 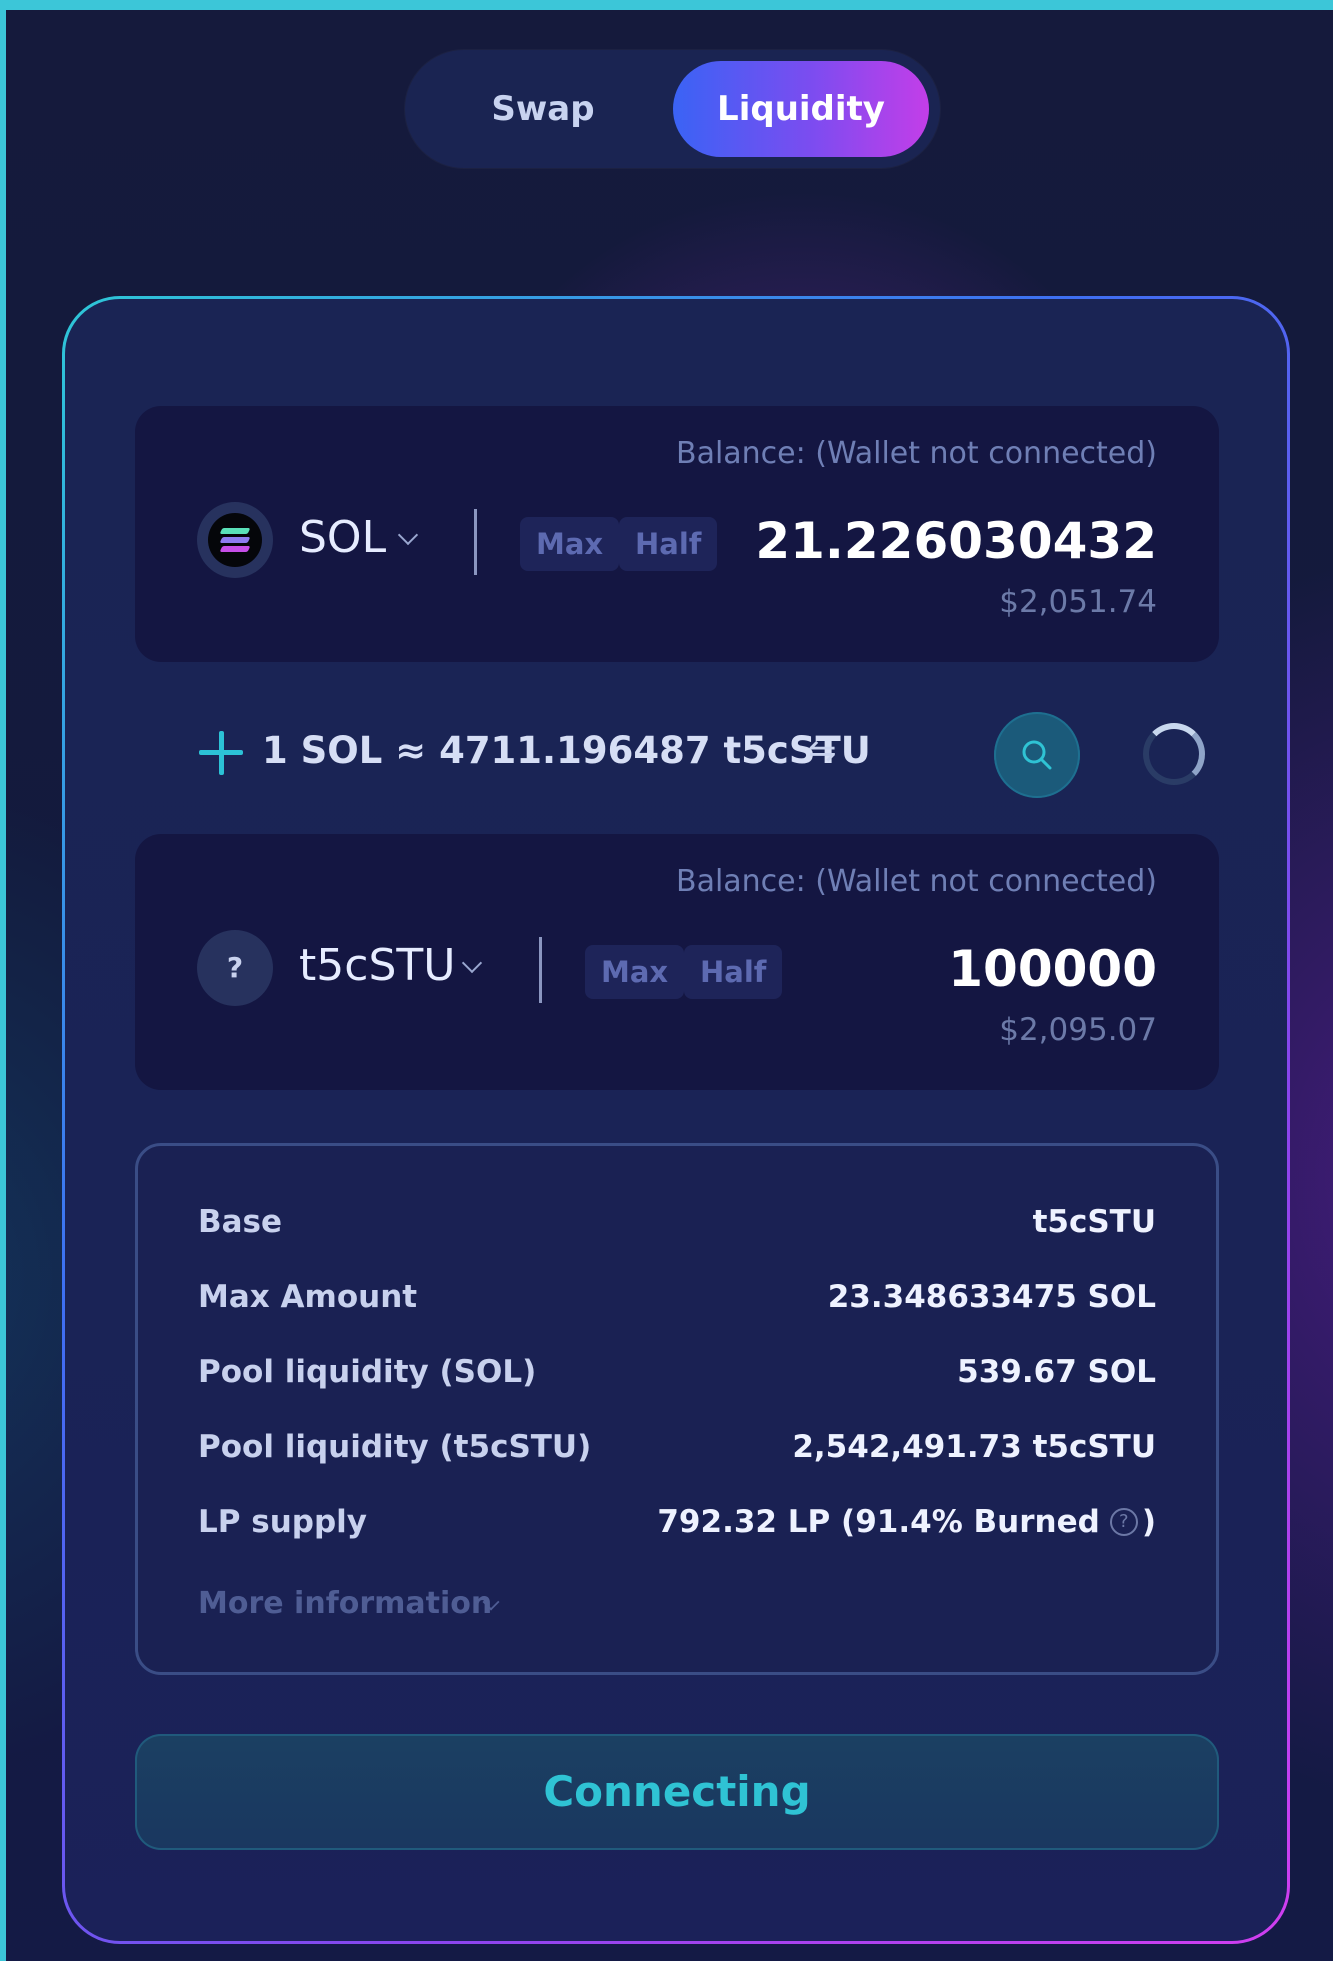 What do you see at coordinates (1174, 754) in the screenshot?
I see `loading-spinner-icon` at bounding box center [1174, 754].